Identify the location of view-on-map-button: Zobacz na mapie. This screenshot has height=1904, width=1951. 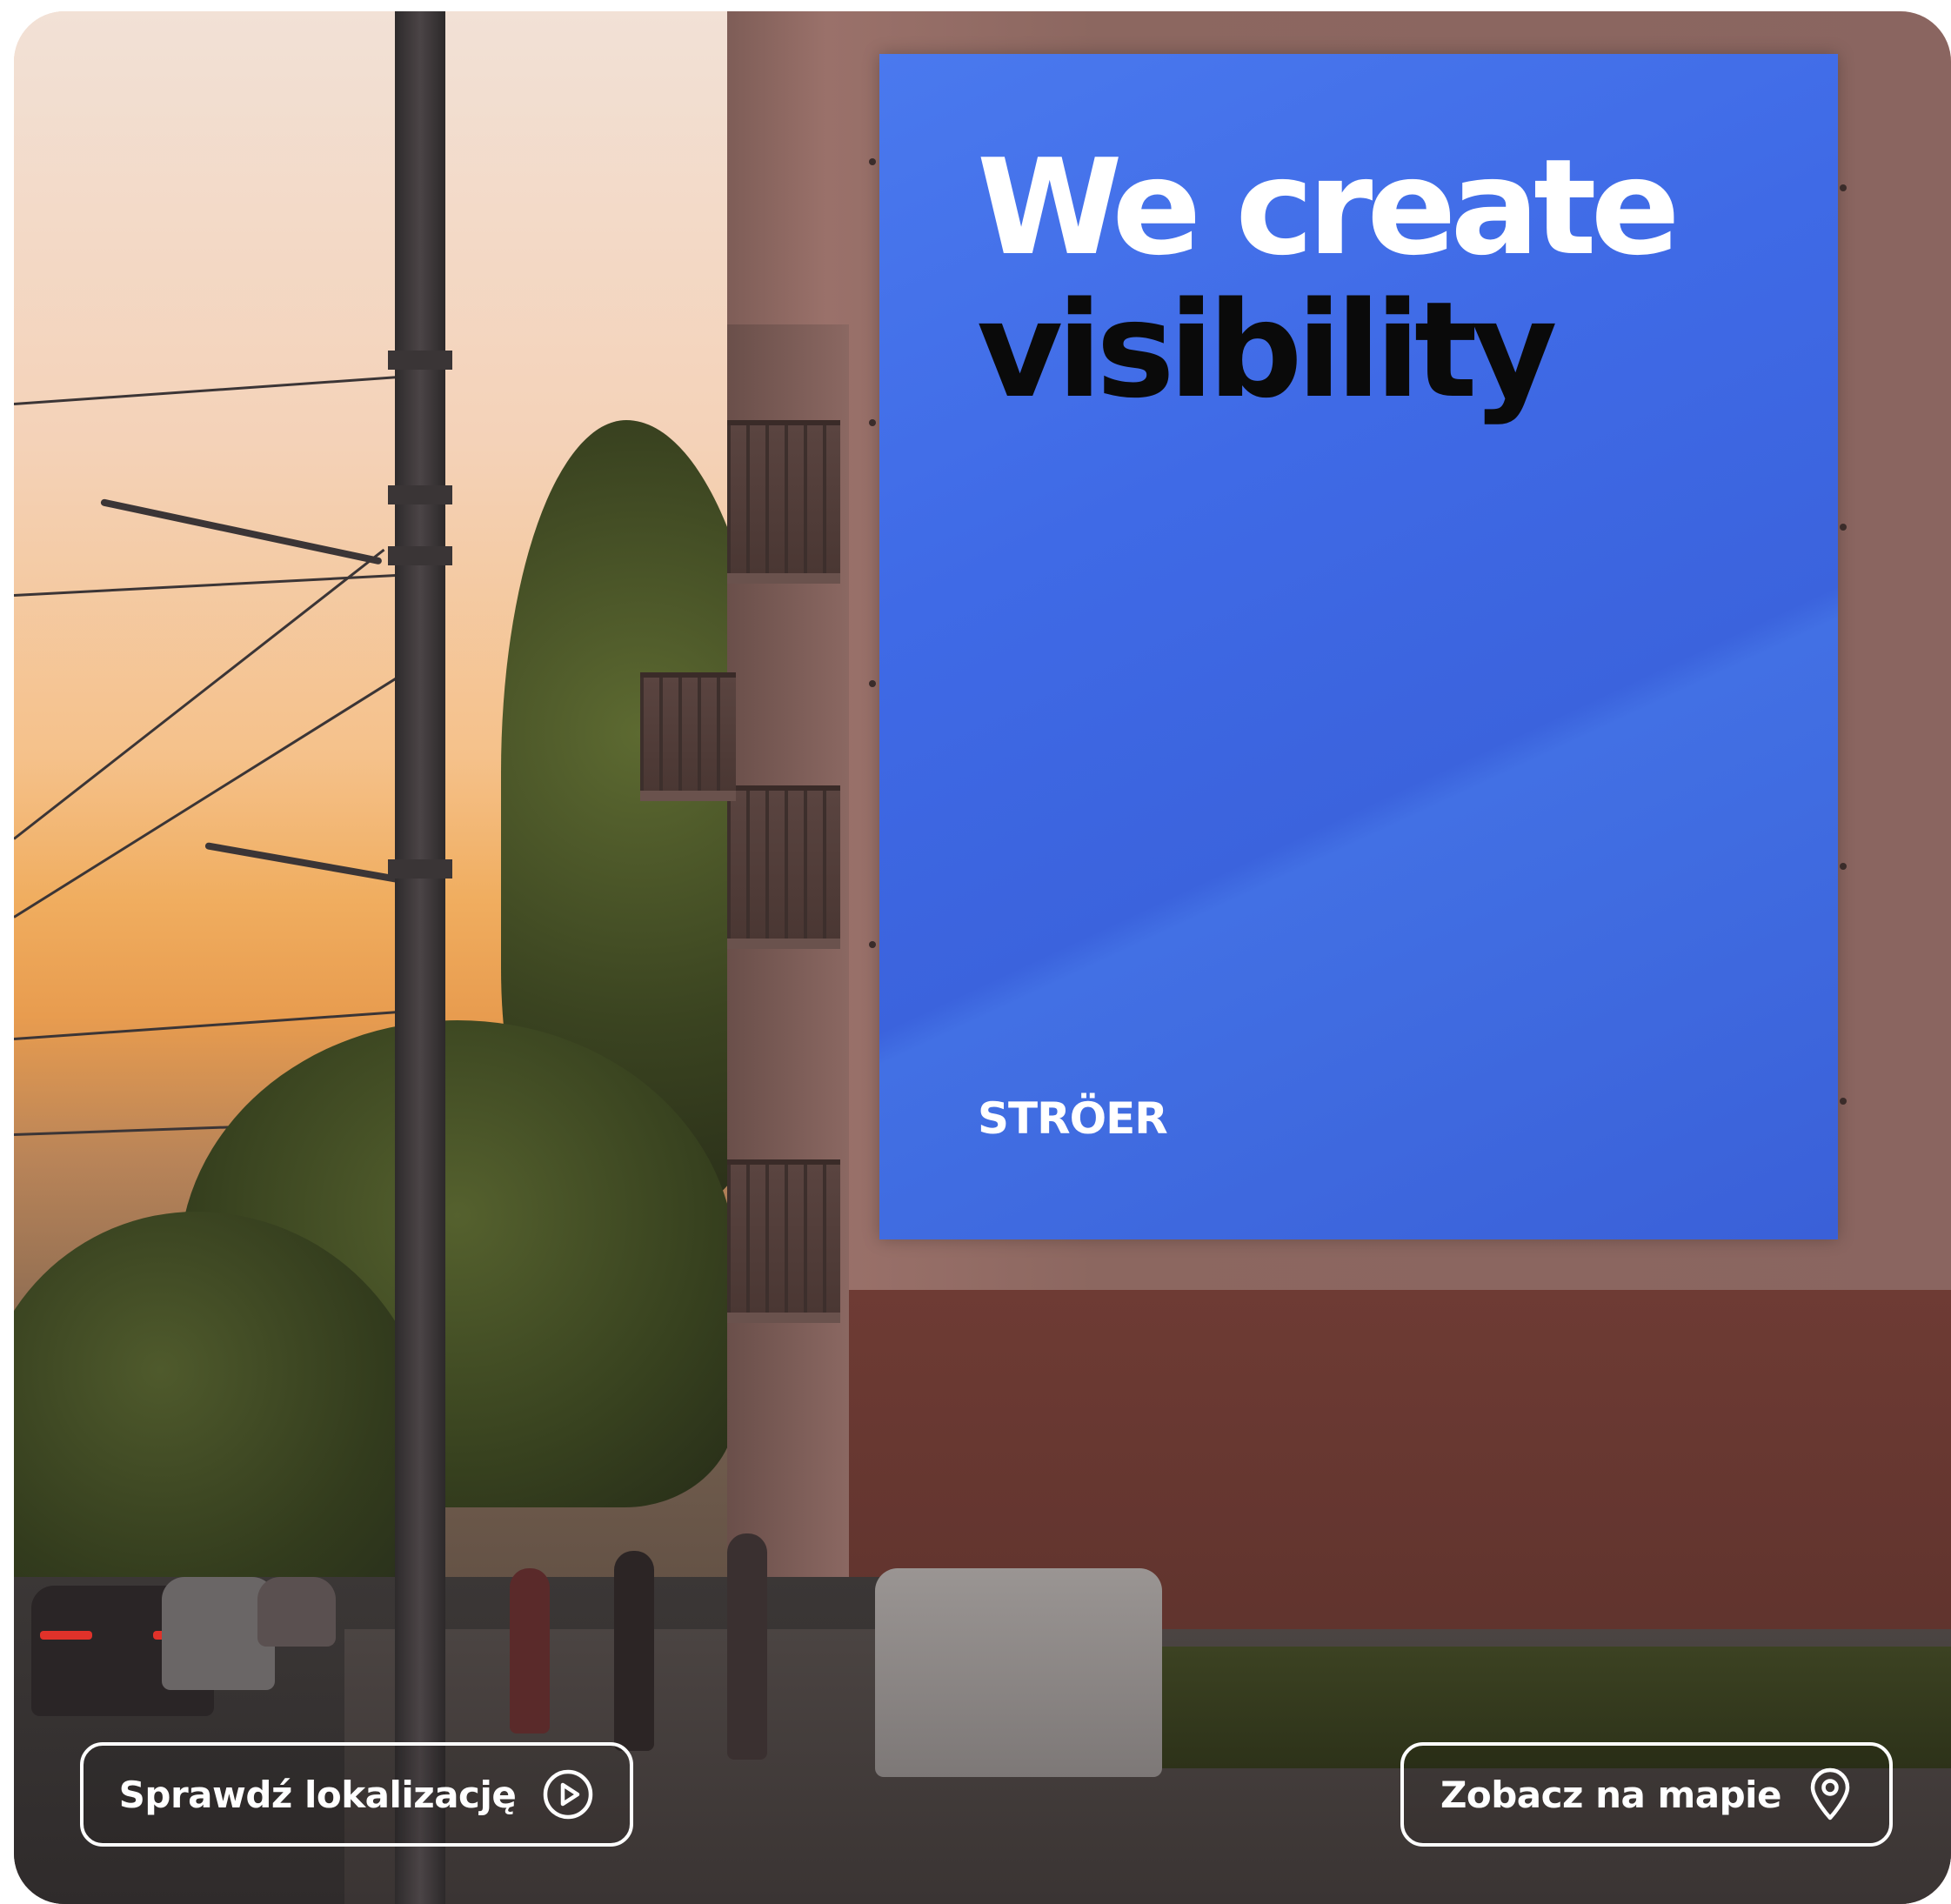
(1646, 1794).